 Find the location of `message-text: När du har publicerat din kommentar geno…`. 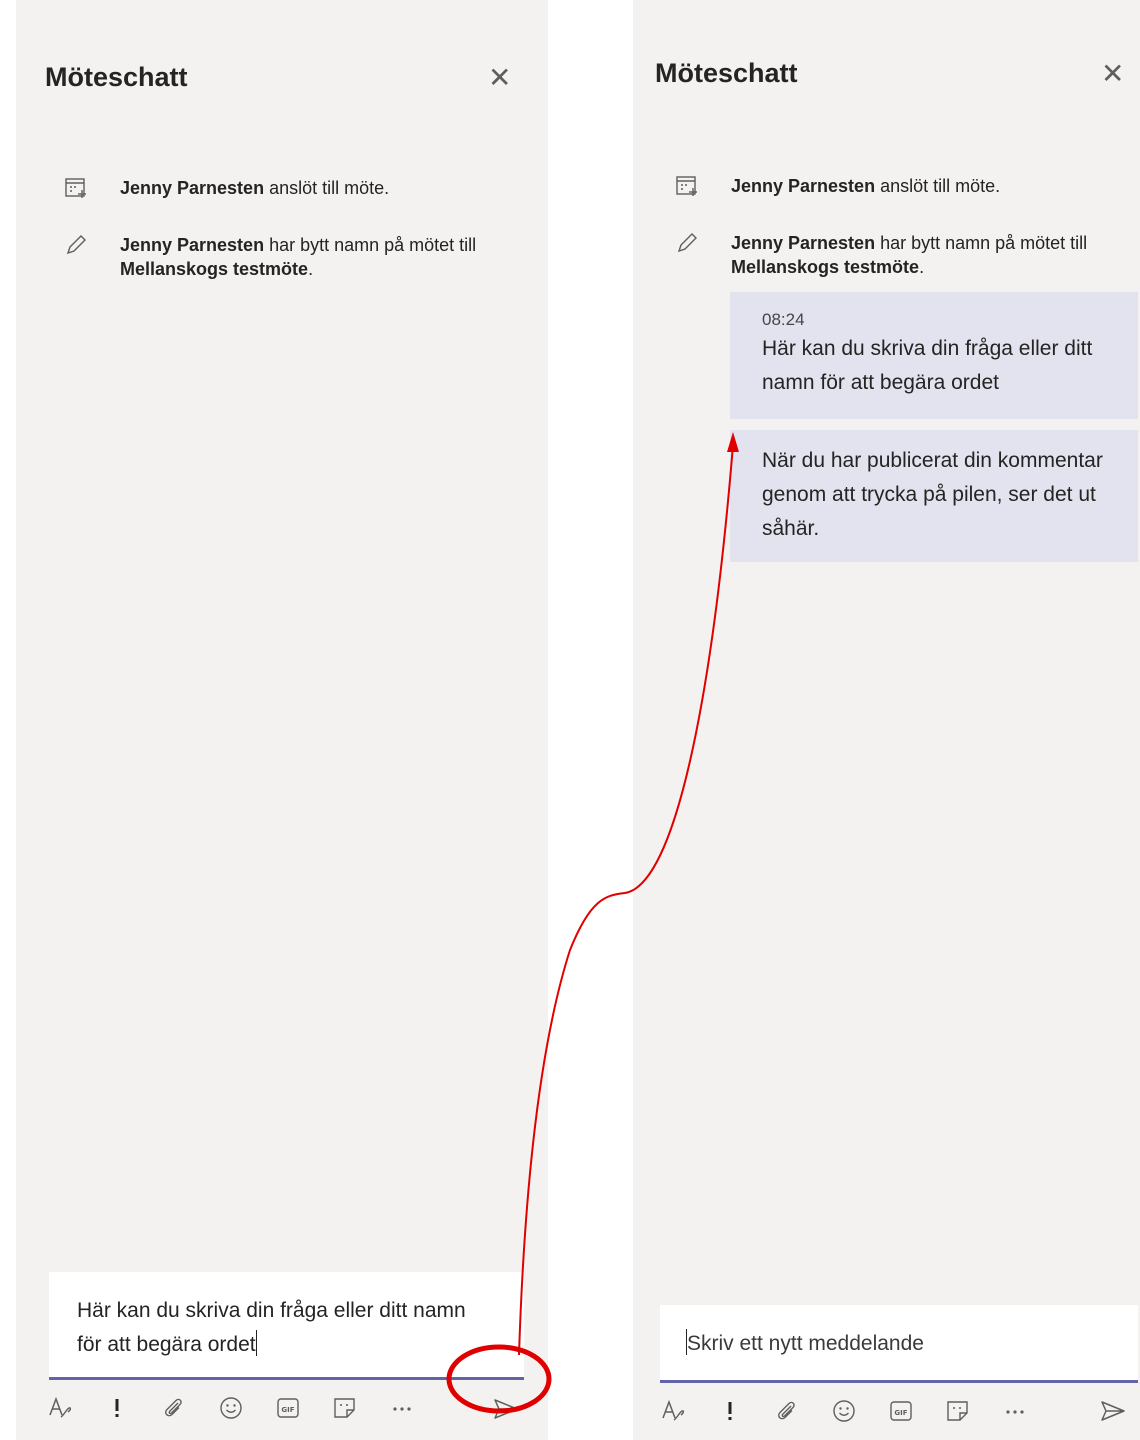

message-text: När du har publicerat din kommentar geno… is located at coordinates (932, 494).